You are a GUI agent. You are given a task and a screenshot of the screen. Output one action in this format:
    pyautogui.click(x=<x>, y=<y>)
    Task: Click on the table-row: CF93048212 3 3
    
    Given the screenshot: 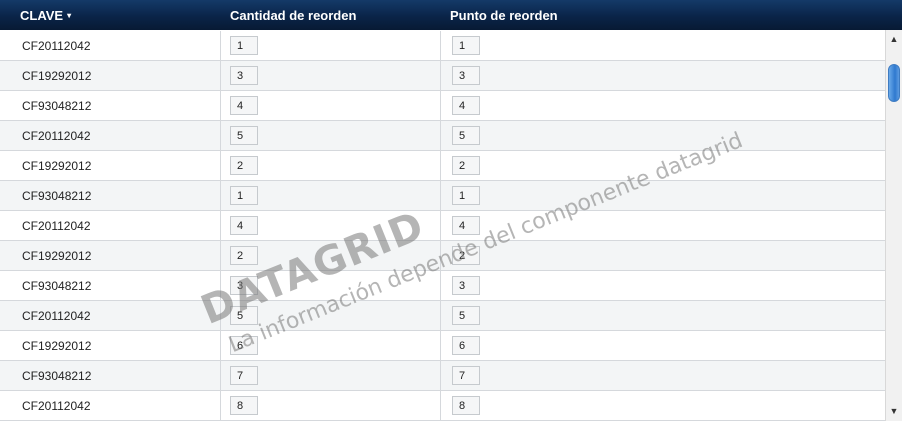 What is the action you would take?
    pyautogui.click(x=442, y=286)
    